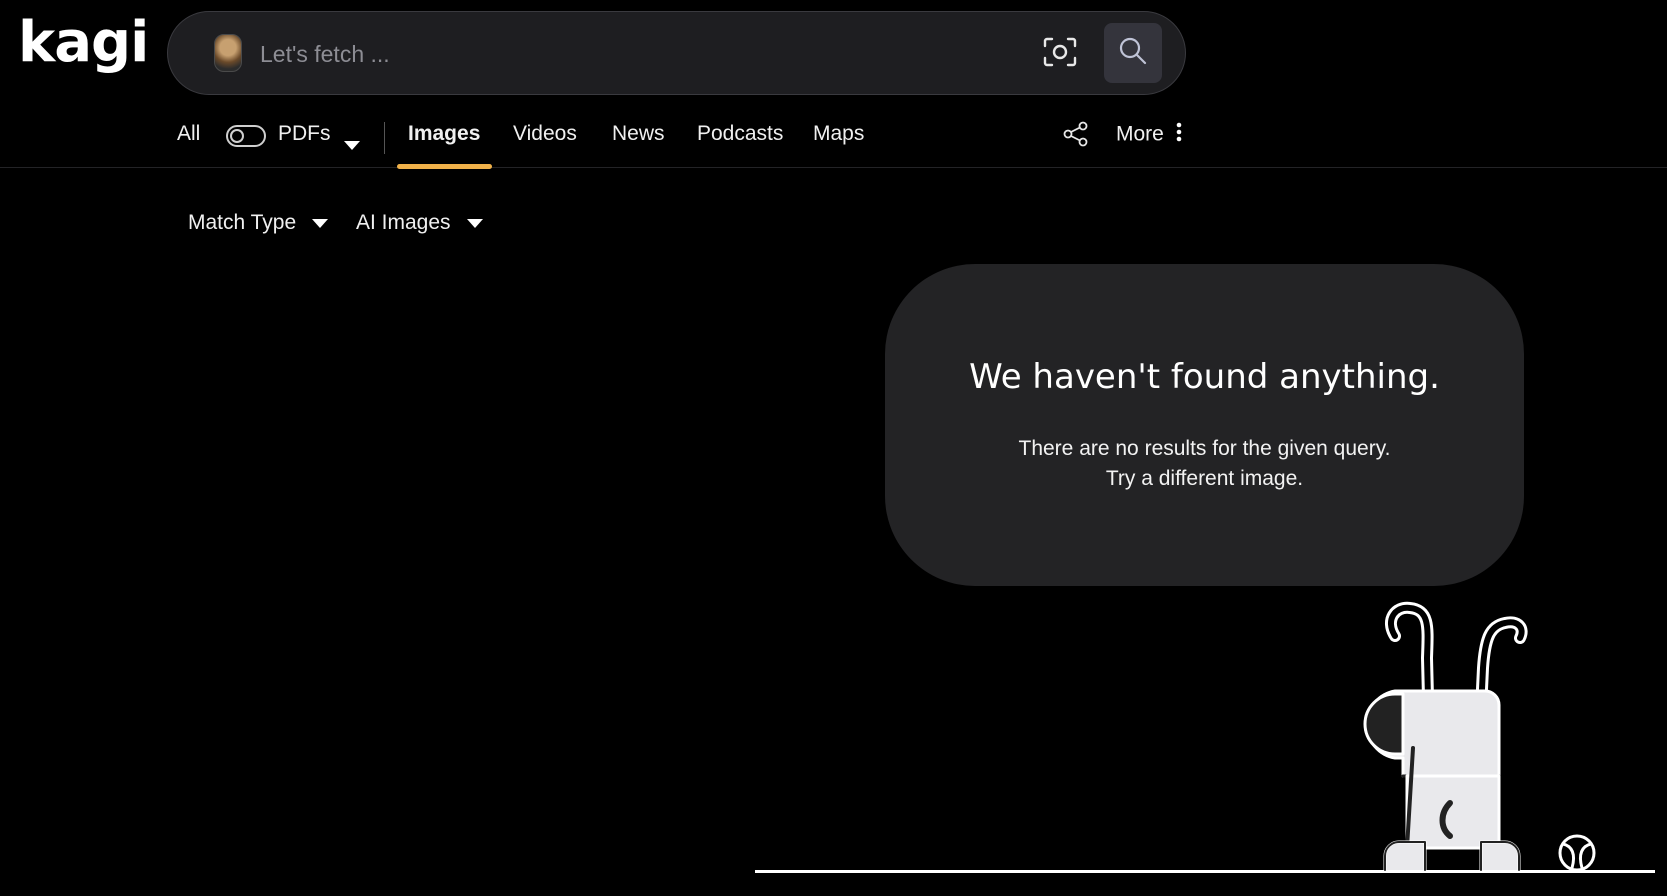  Describe the element at coordinates (246, 136) in the screenshot. I see `pdfs-toggle` at that location.